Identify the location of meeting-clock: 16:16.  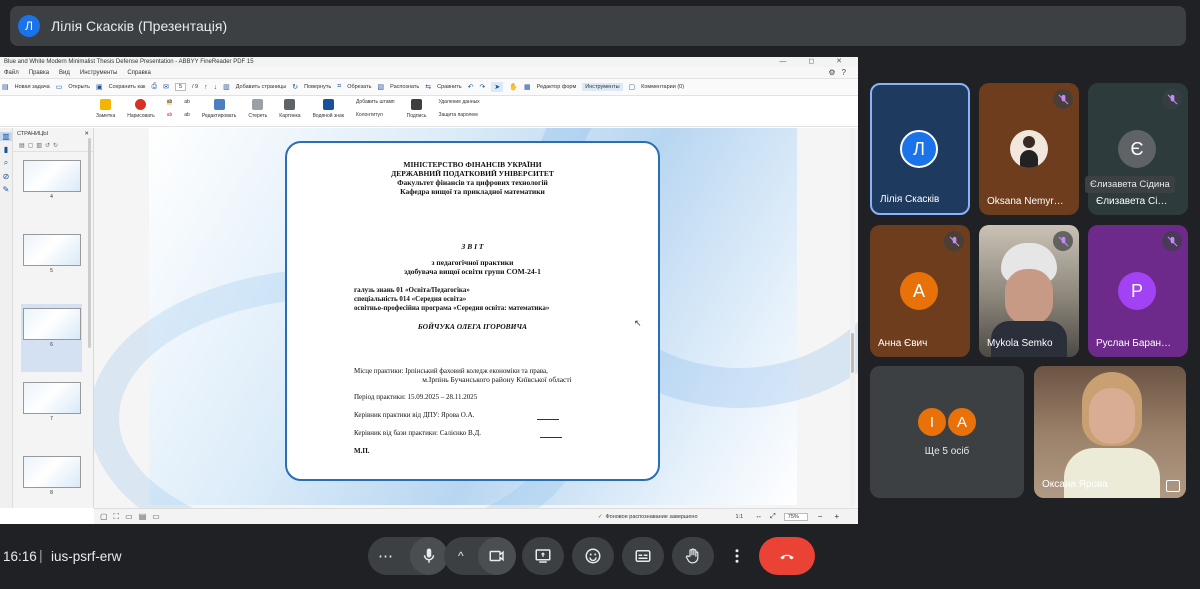
(20, 556).